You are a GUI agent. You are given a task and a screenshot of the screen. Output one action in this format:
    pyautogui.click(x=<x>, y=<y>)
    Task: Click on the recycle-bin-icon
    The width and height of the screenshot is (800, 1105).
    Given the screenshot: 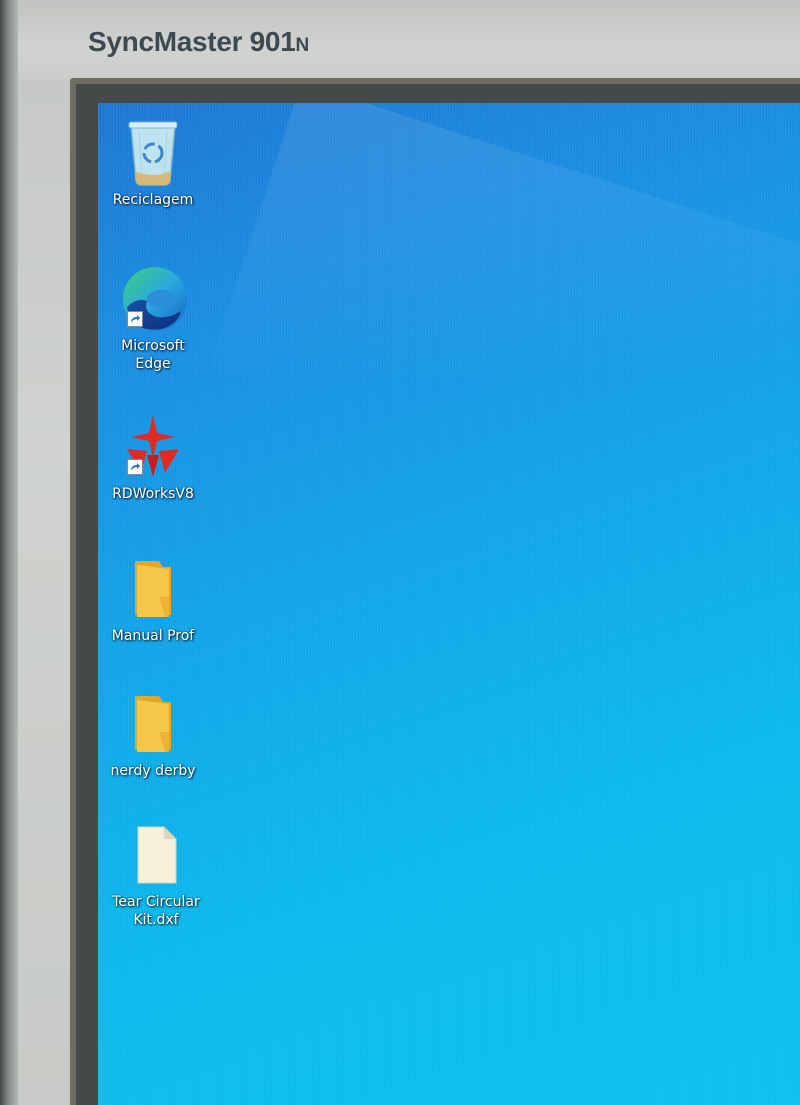 What is the action you would take?
    pyautogui.click(x=153, y=153)
    